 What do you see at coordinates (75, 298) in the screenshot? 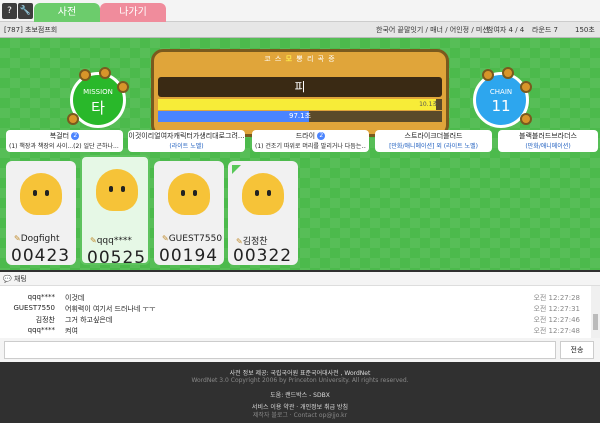
I see `chat-text: 이것데` at bounding box center [75, 298].